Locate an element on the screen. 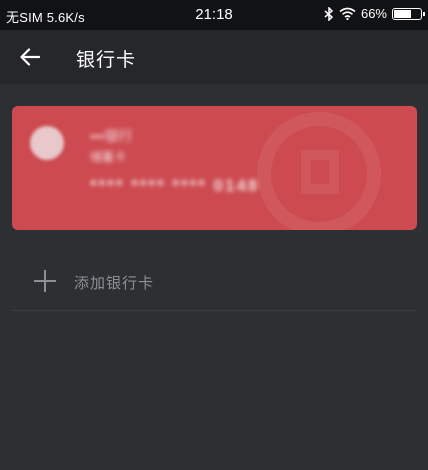 This screenshot has width=428, height=470. add-bank-card-button: 添加银行卡 is located at coordinates (214, 283).